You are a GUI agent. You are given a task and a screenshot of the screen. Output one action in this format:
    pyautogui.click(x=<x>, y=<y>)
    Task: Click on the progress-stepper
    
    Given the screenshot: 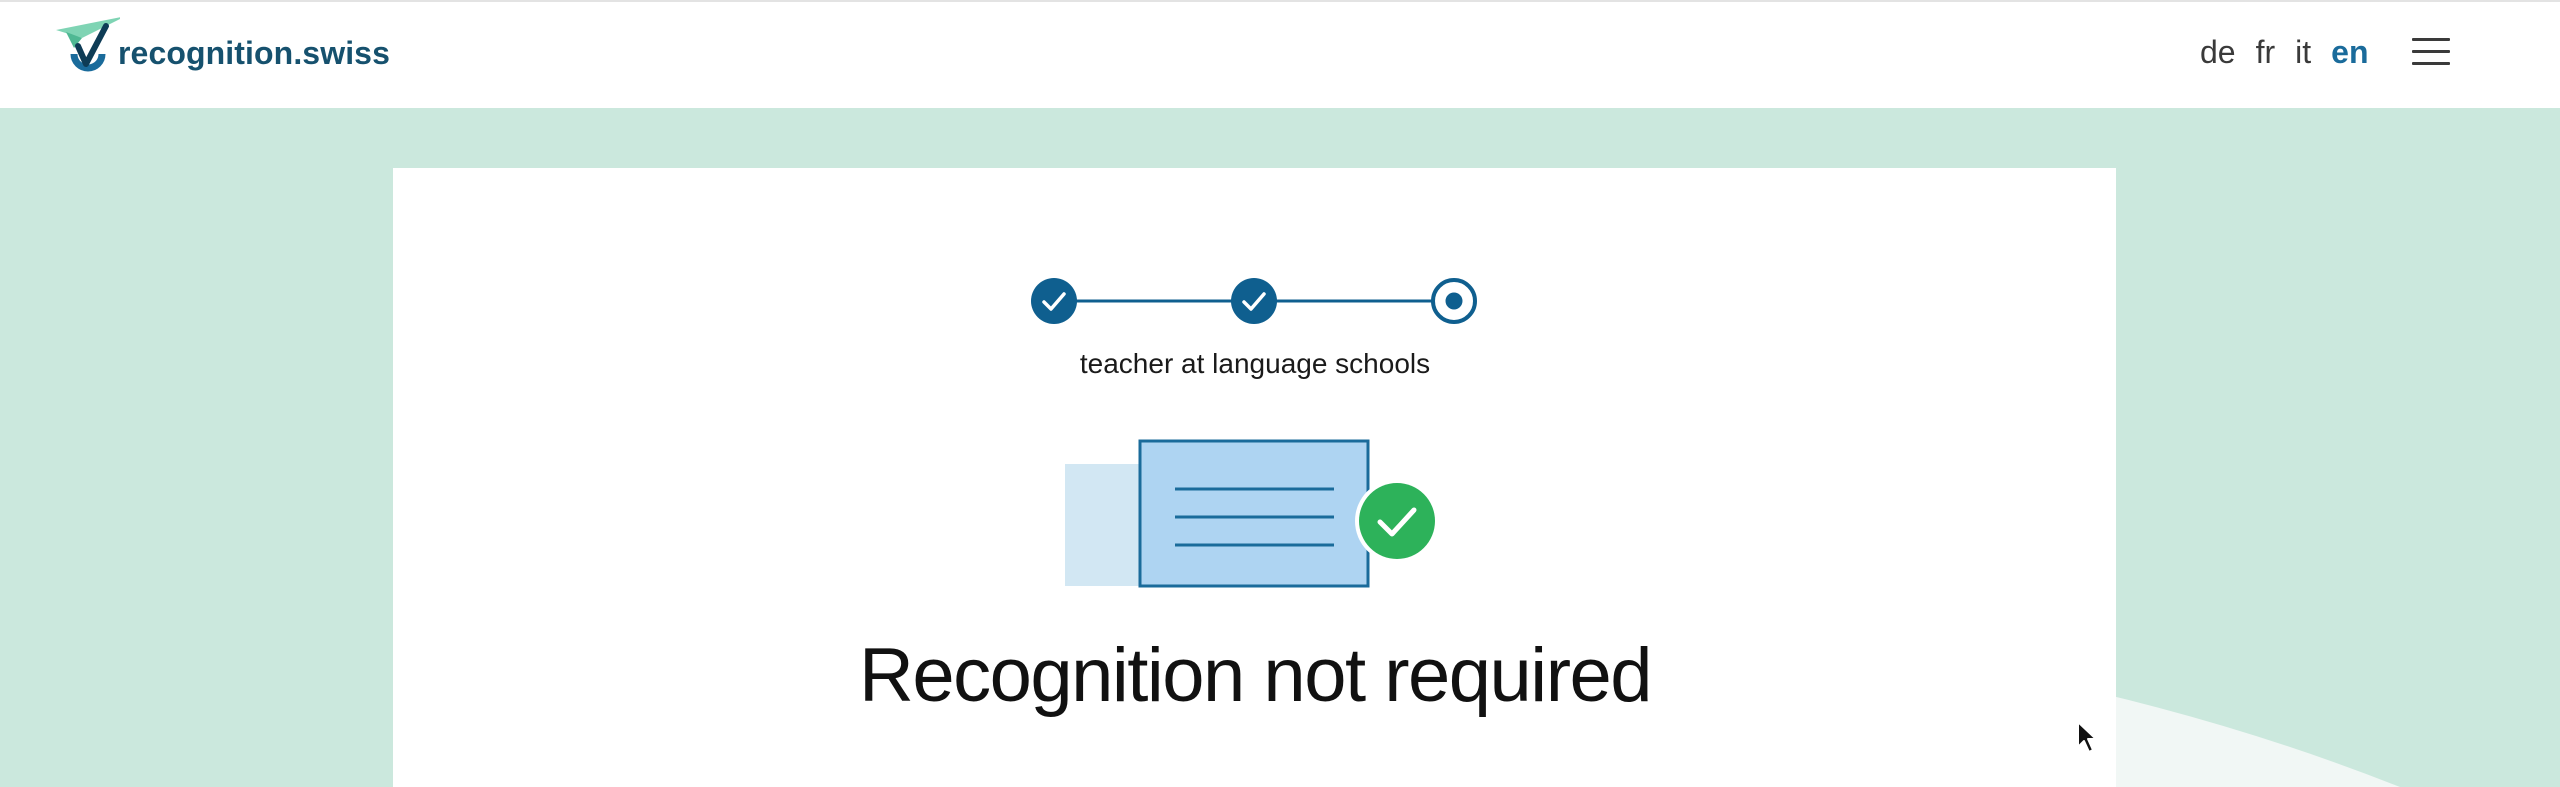 What is the action you would take?
    pyautogui.click(x=1254, y=301)
    